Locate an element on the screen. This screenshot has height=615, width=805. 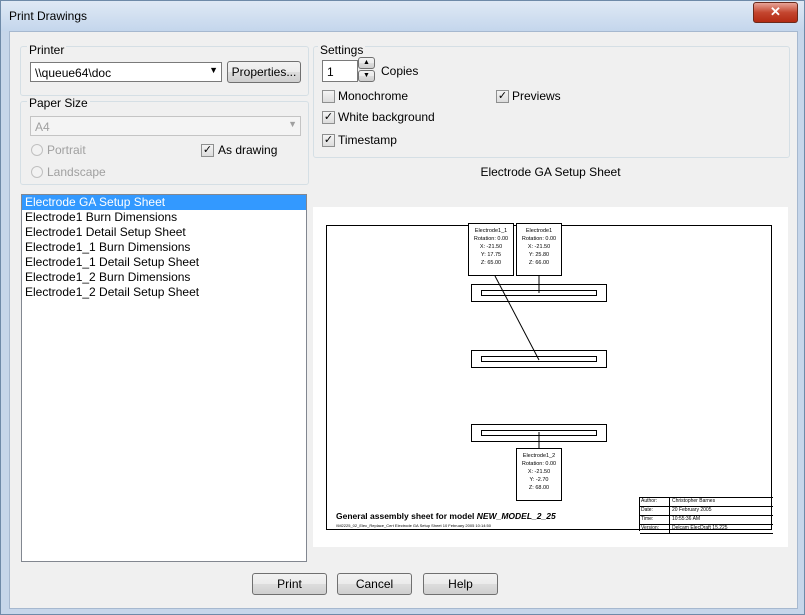
monochrome-checkbox is located at coordinates (328, 96).